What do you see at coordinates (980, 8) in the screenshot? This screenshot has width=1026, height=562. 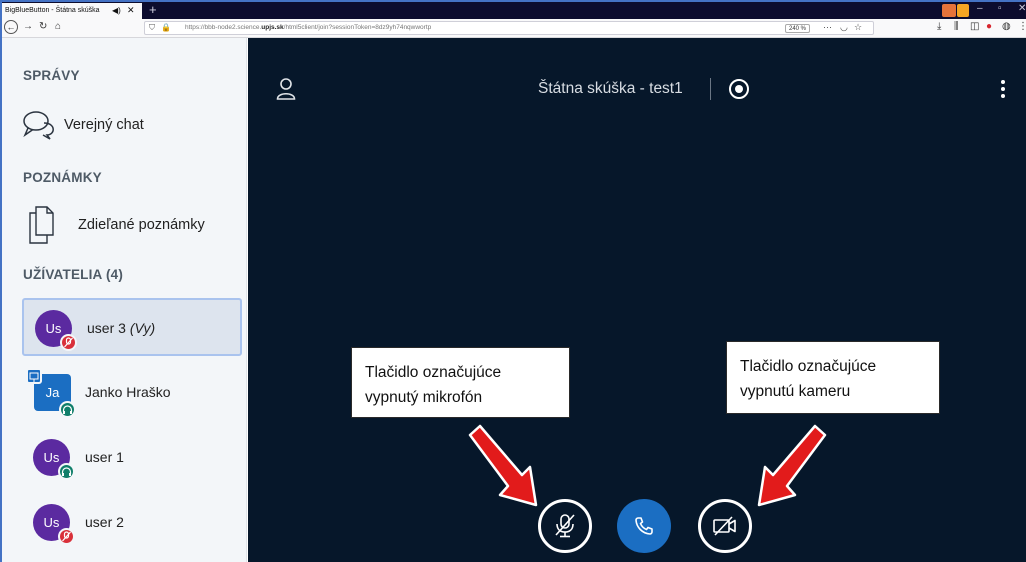 I see `window-minimize-icon: –` at bounding box center [980, 8].